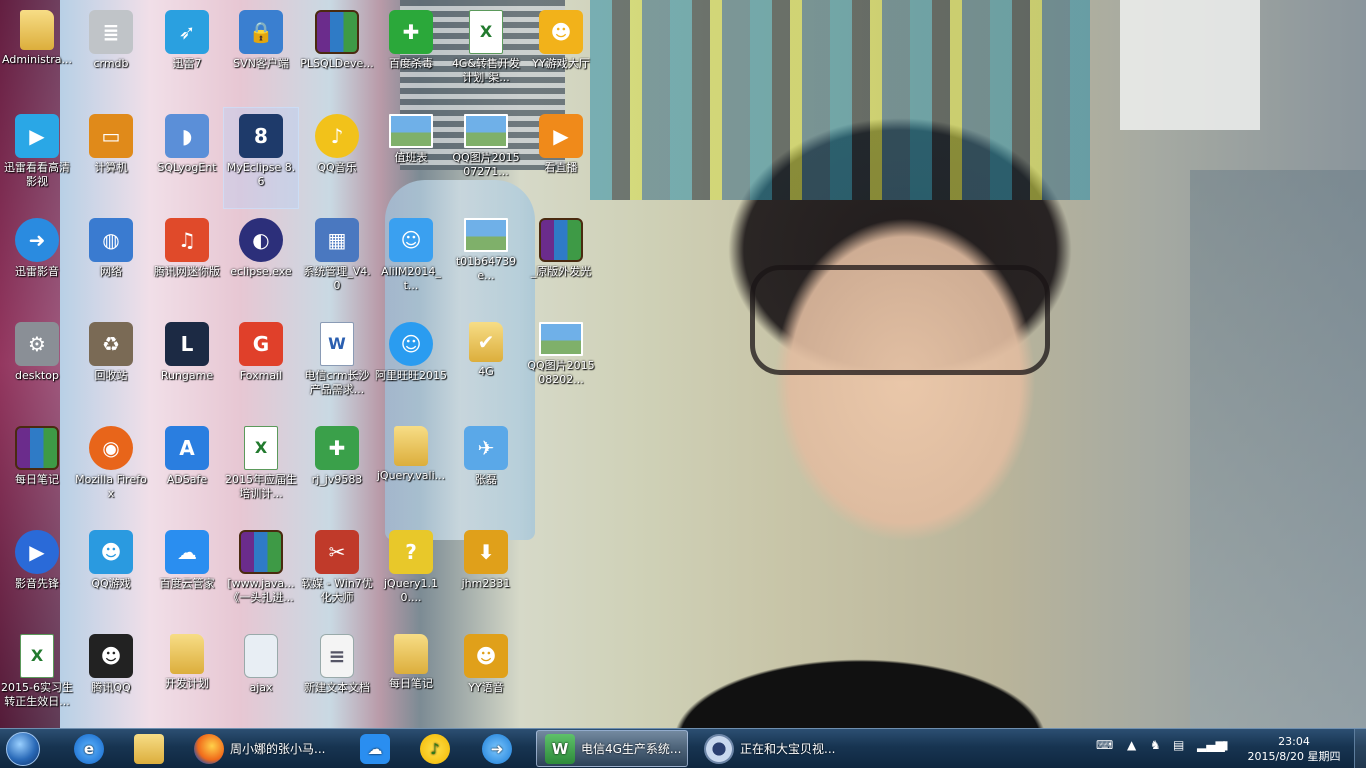 Image resolution: width=1366 pixels, height=768 pixels. What do you see at coordinates (187, 262) in the screenshot?
I see `desktop-icon: ♫ 腾讯网迷你版` at bounding box center [187, 262].